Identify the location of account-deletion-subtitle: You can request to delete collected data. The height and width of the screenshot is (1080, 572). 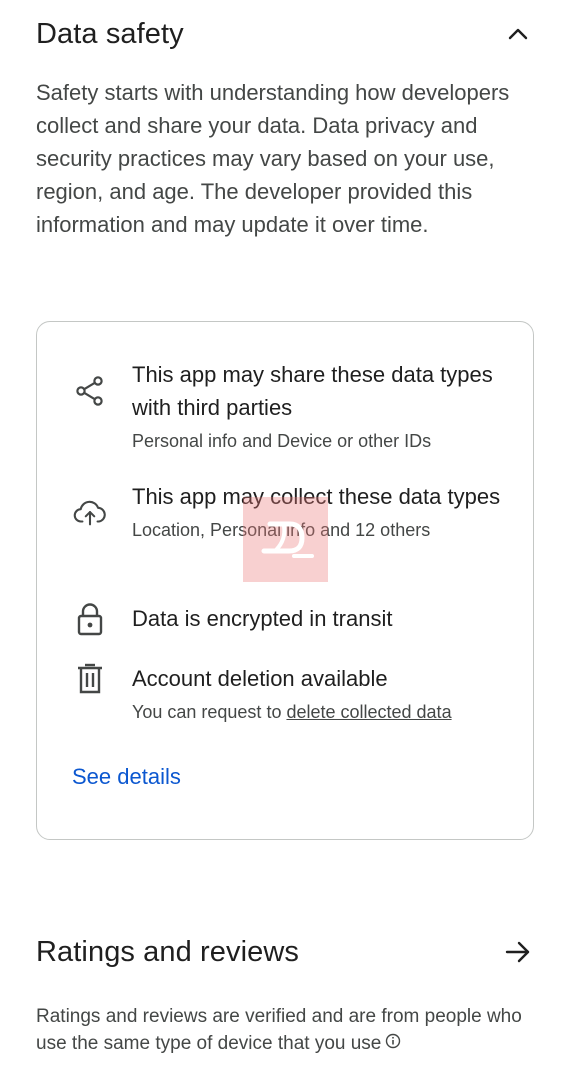
(318, 712).